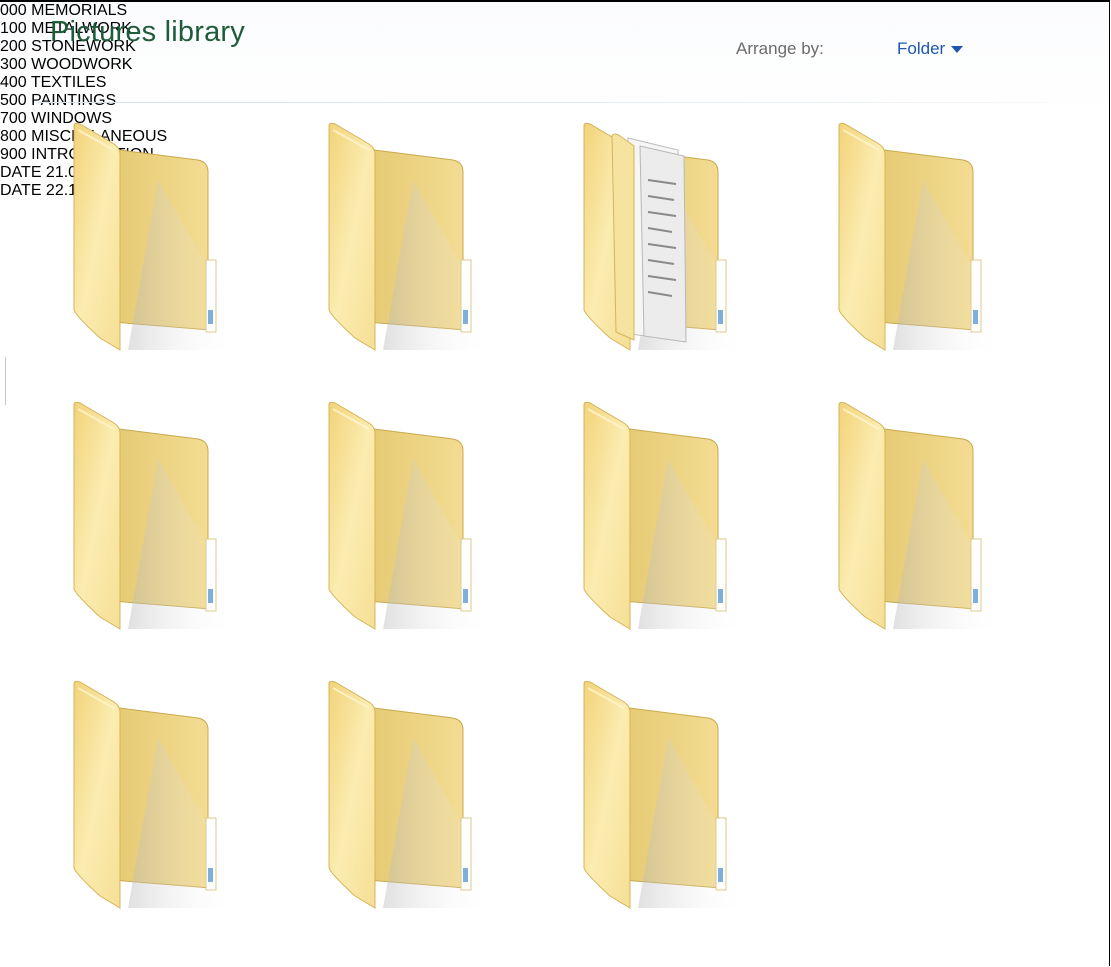 This screenshot has height=967, width=1111. Describe the element at coordinates (5, 381) in the screenshot. I see `divider` at that location.